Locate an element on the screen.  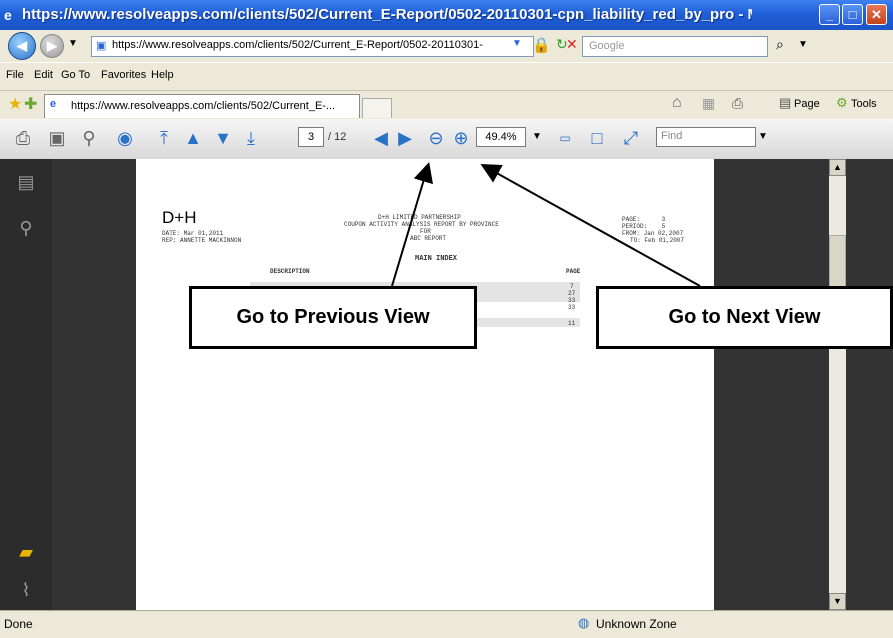
previous-view-callout-text: Go to Previous View is located at coordinates (333, 317).